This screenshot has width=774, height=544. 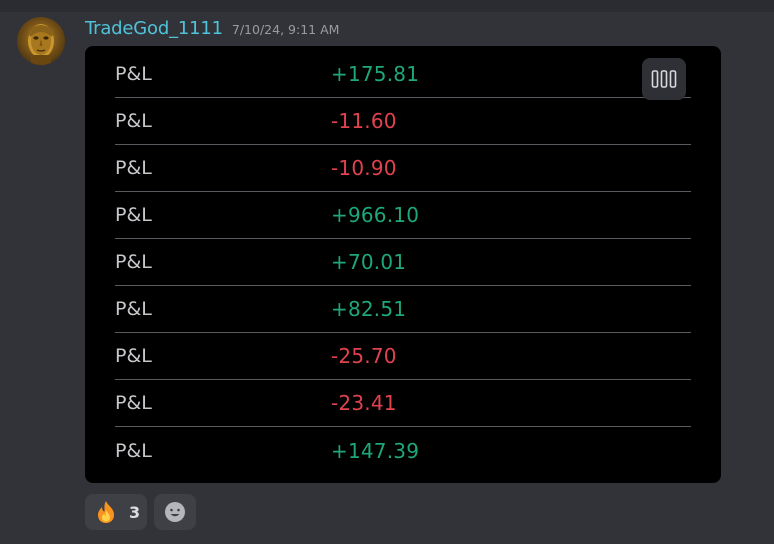 What do you see at coordinates (375, 450) in the screenshot?
I see `pl-value: +147.39` at bounding box center [375, 450].